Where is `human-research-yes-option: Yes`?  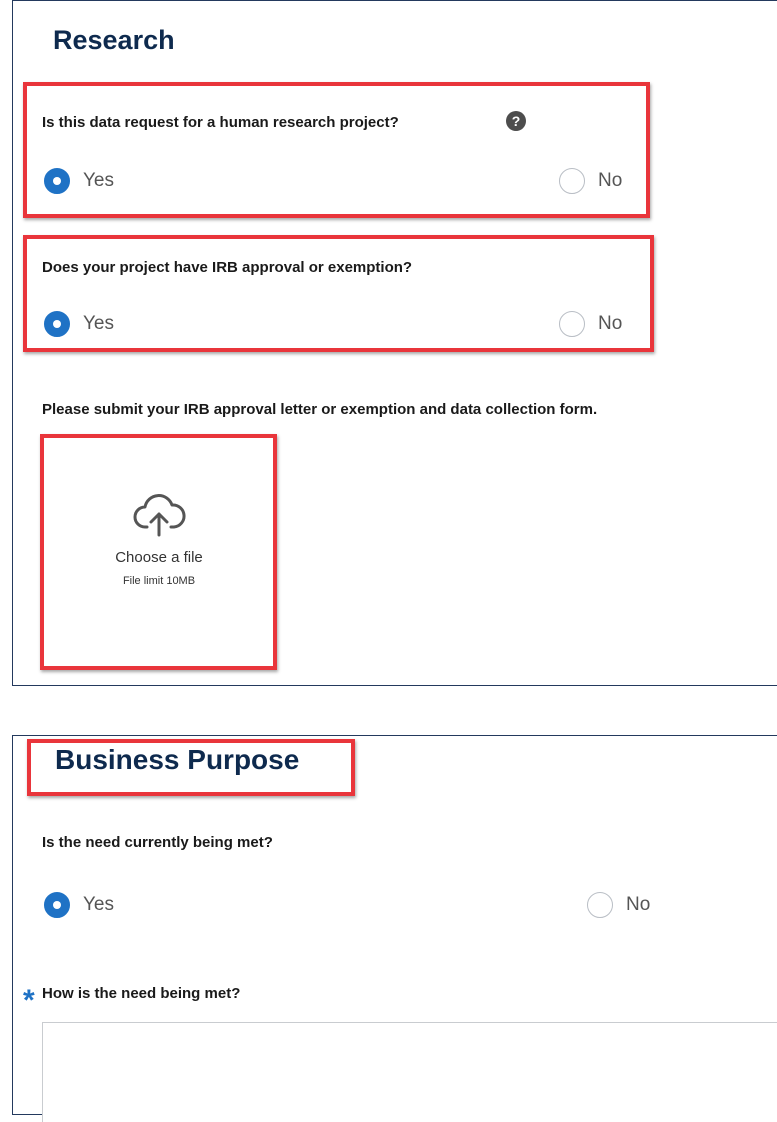 human-research-yes-option: Yes is located at coordinates (79, 181).